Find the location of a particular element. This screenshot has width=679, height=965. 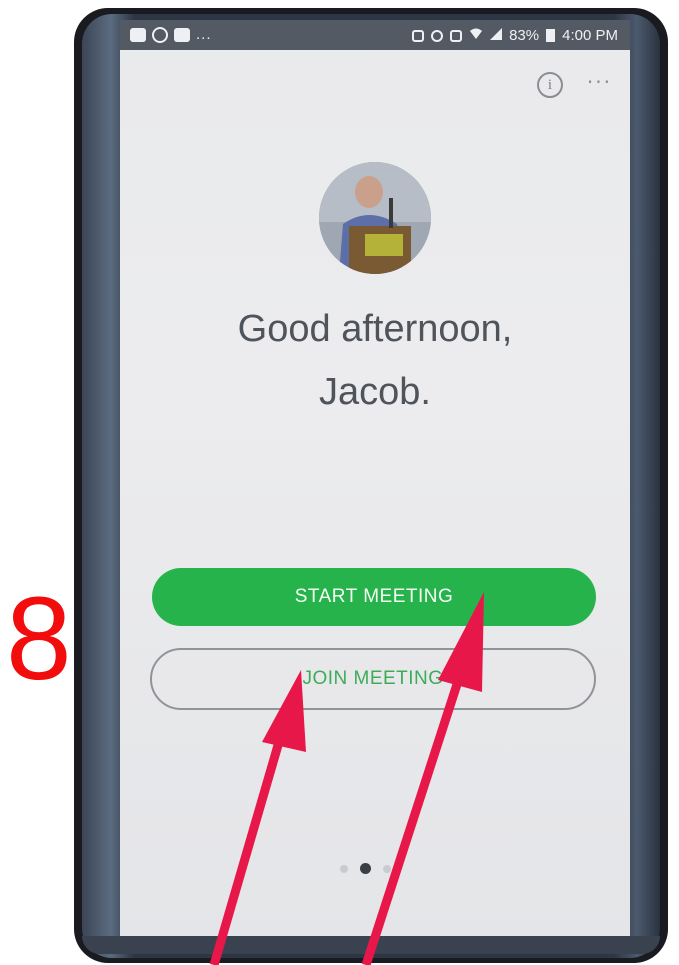

start-arrow-head is located at coordinates (461, 642).